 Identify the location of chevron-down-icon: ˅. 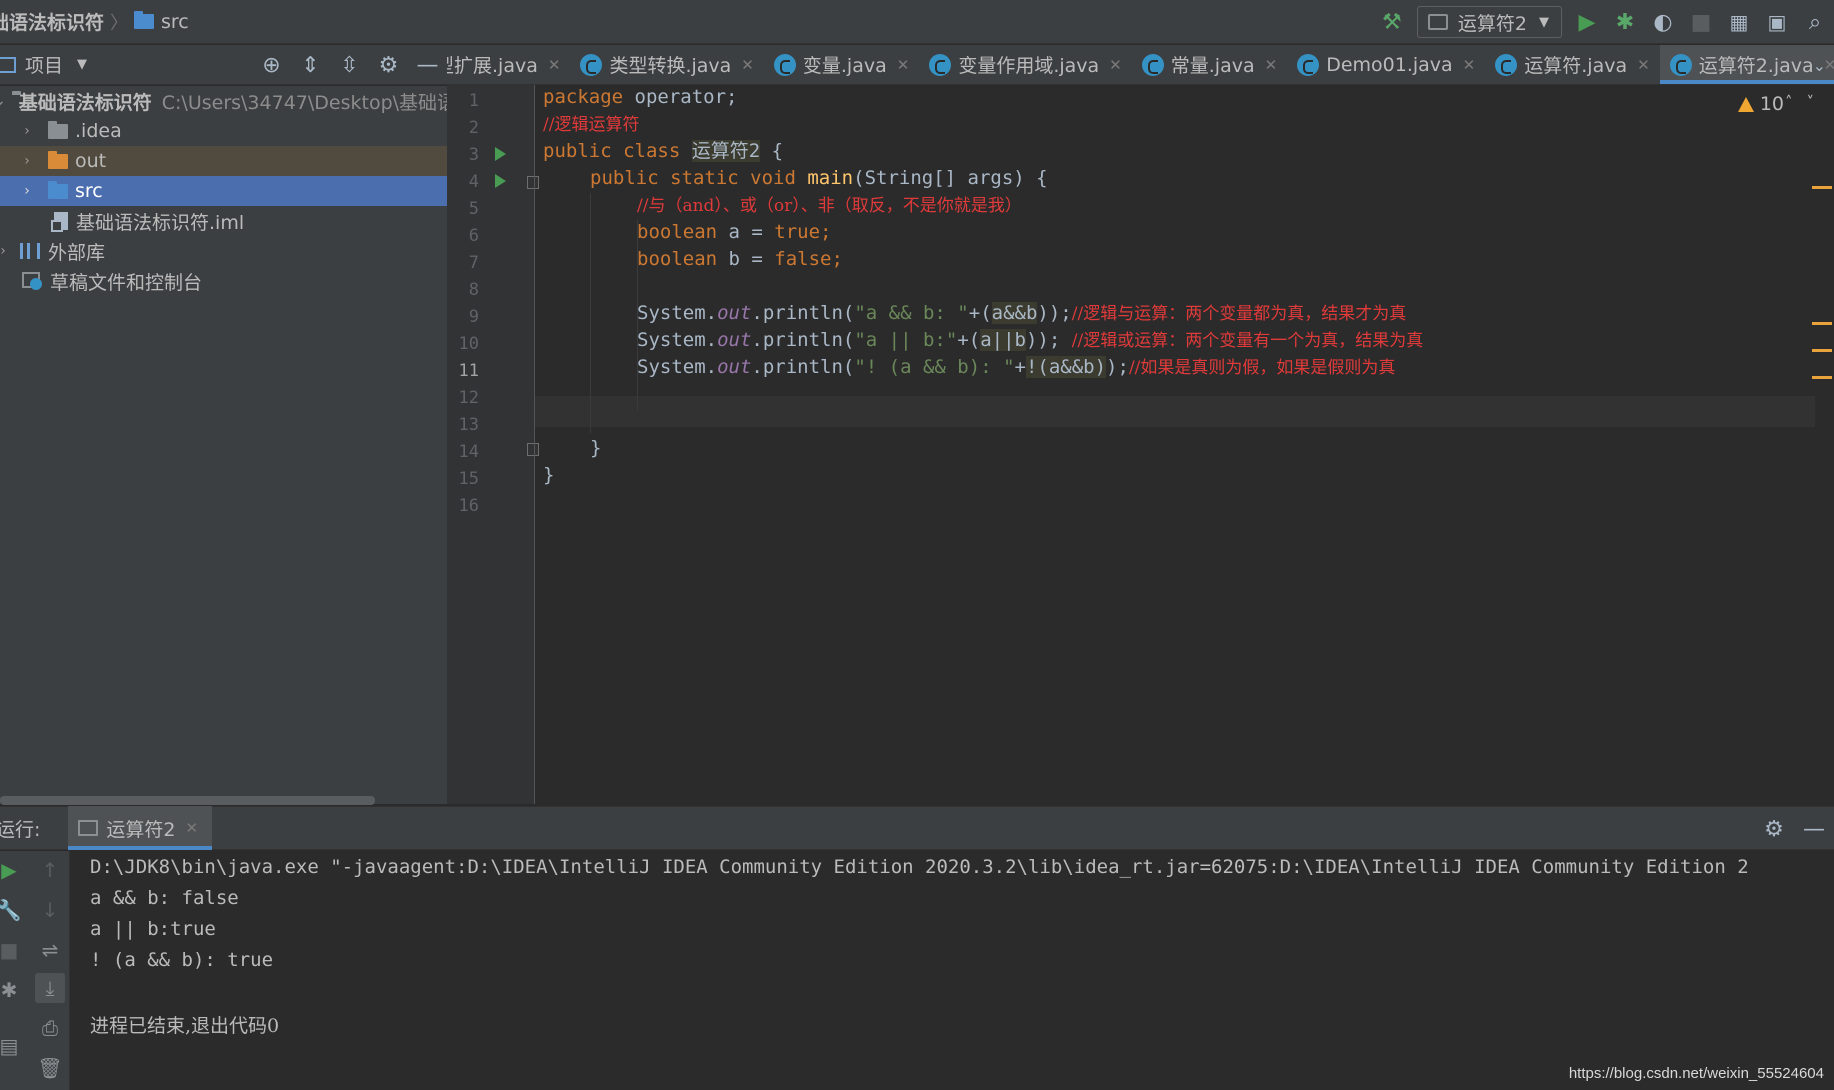
(1818, 102).